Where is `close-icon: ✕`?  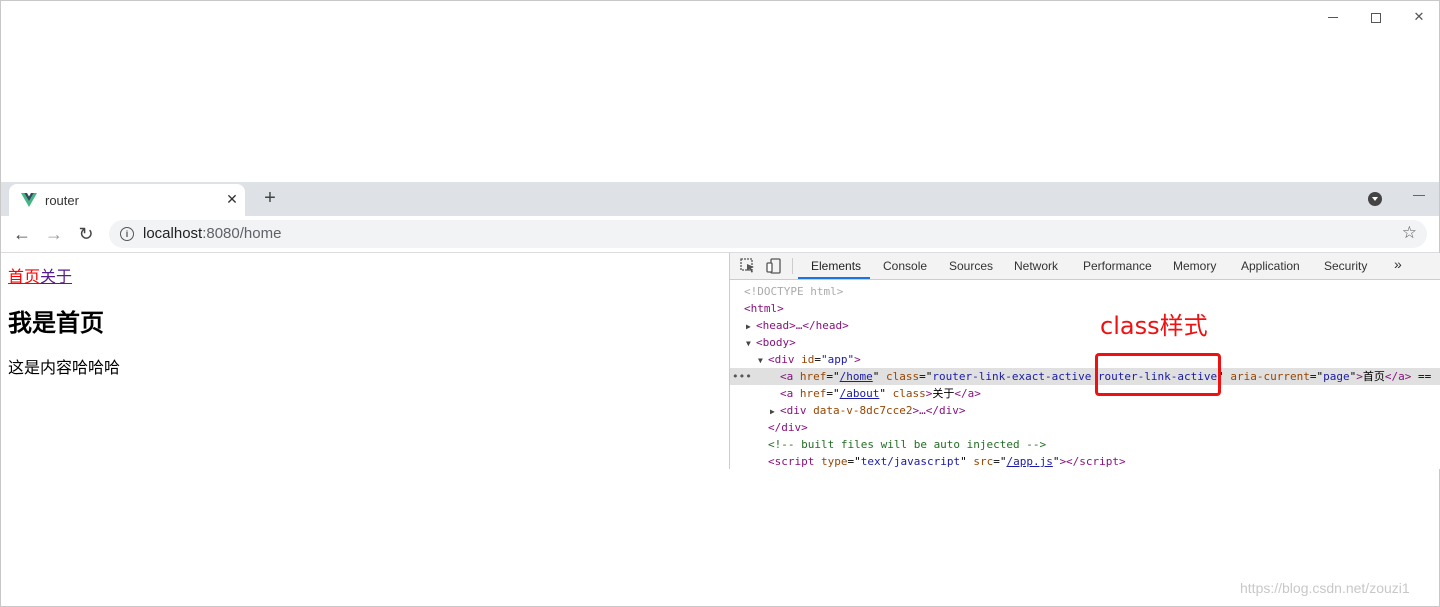
close-icon: ✕ is located at coordinates (1419, 16).